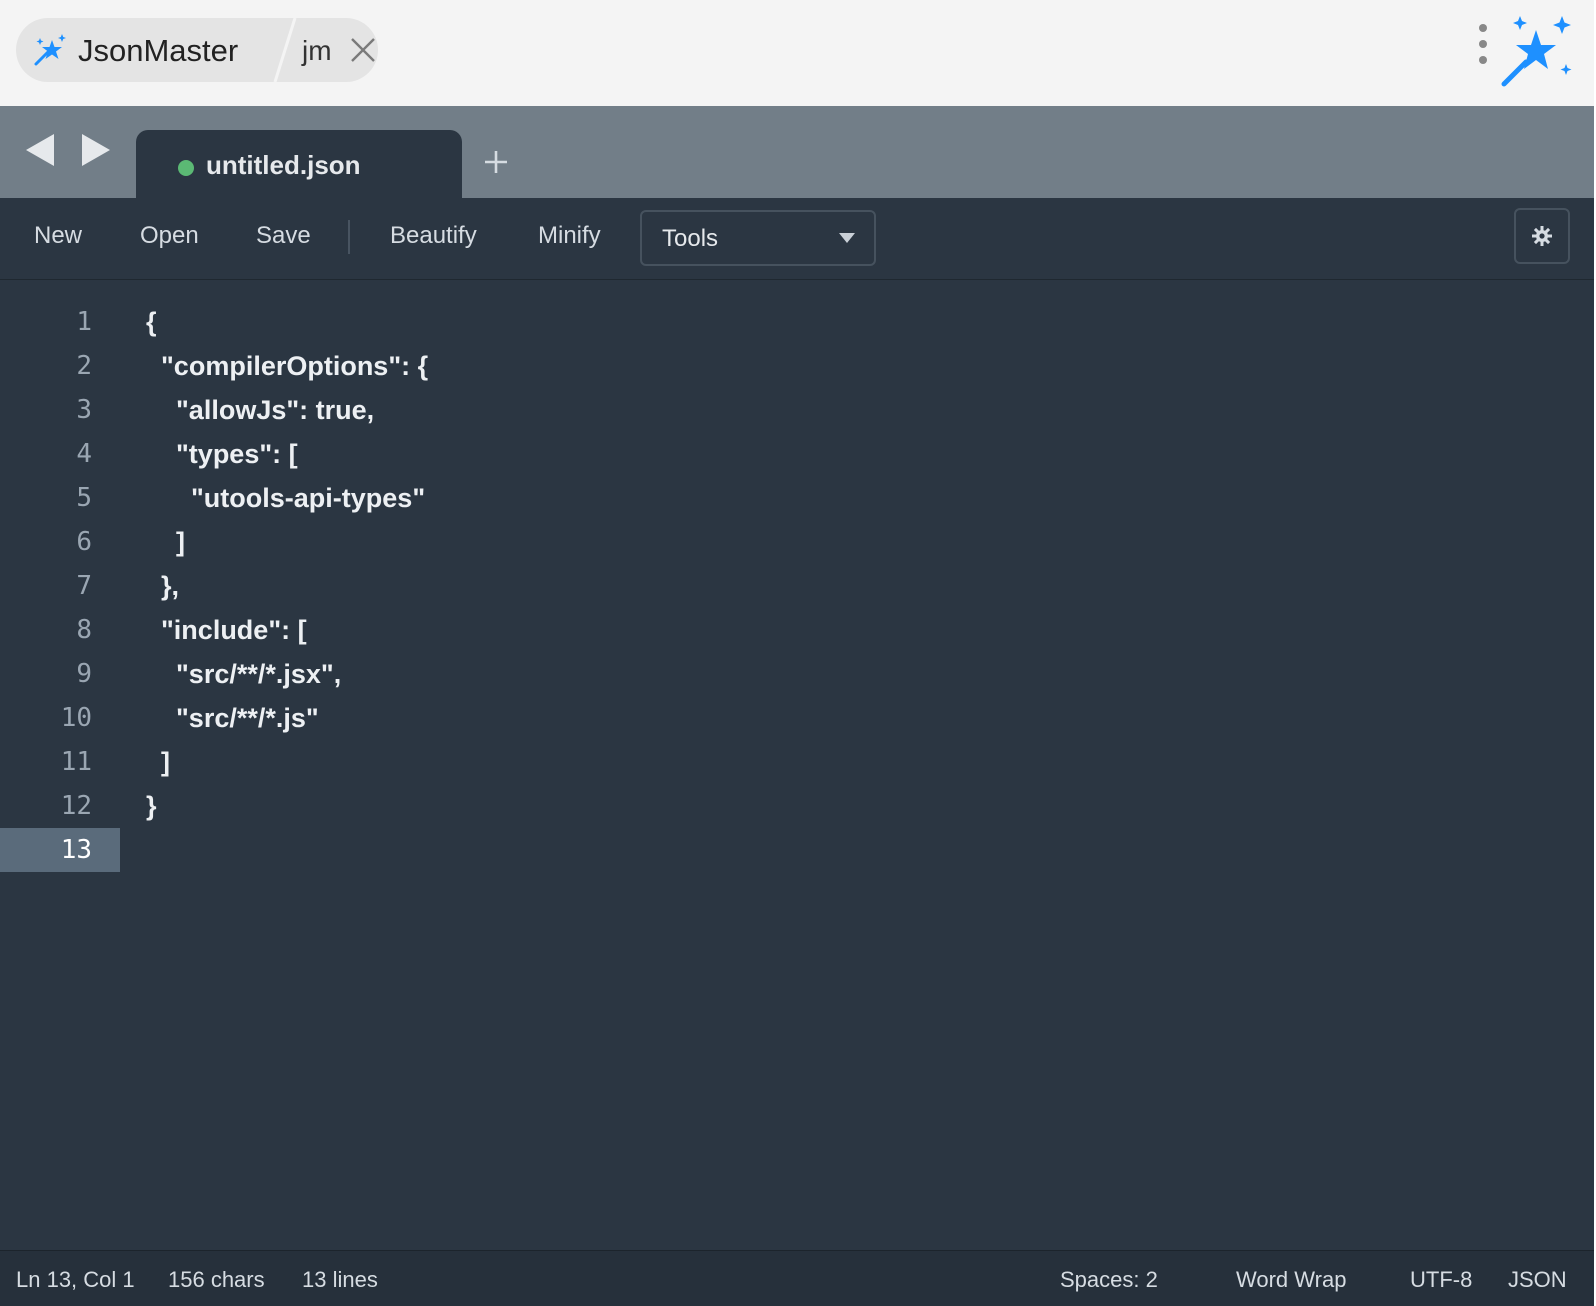 The width and height of the screenshot is (1596, 1306). Describe the element at coordinates (846, 366) in the screenshot. I see `code-line: "compilerOptions": {` at that location.